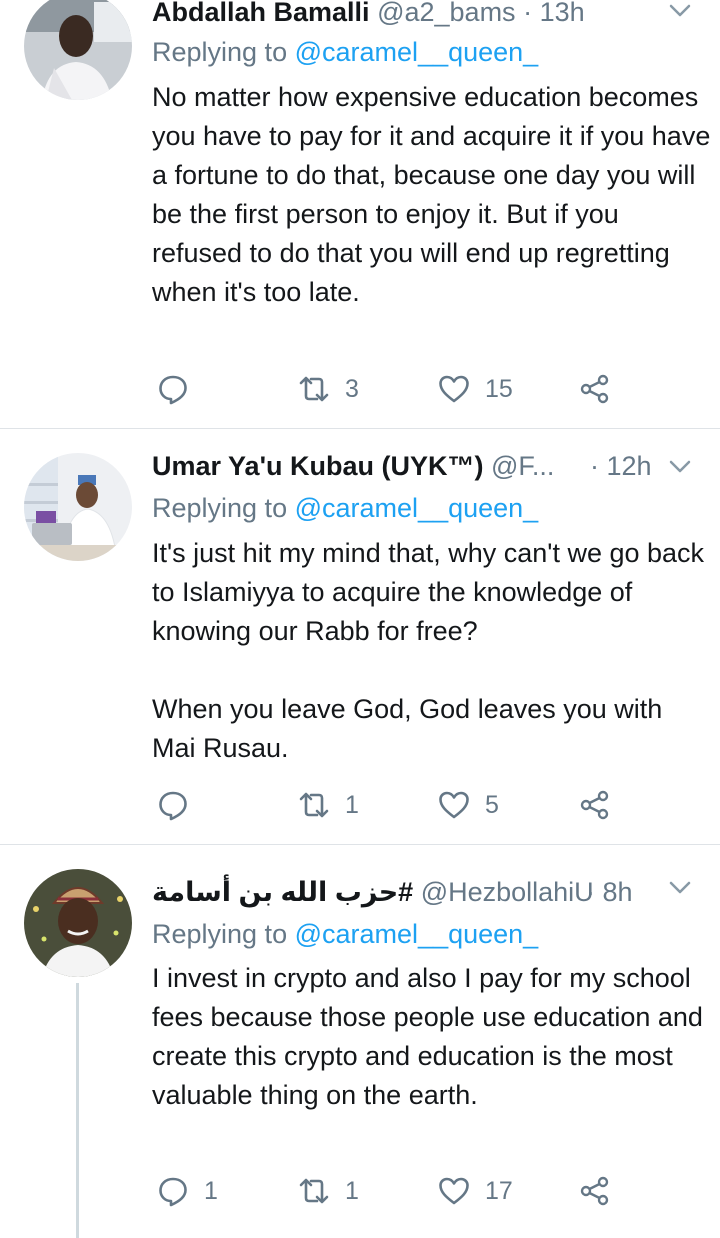  I want to click on timestamp: · 8h, so click(609, 892).